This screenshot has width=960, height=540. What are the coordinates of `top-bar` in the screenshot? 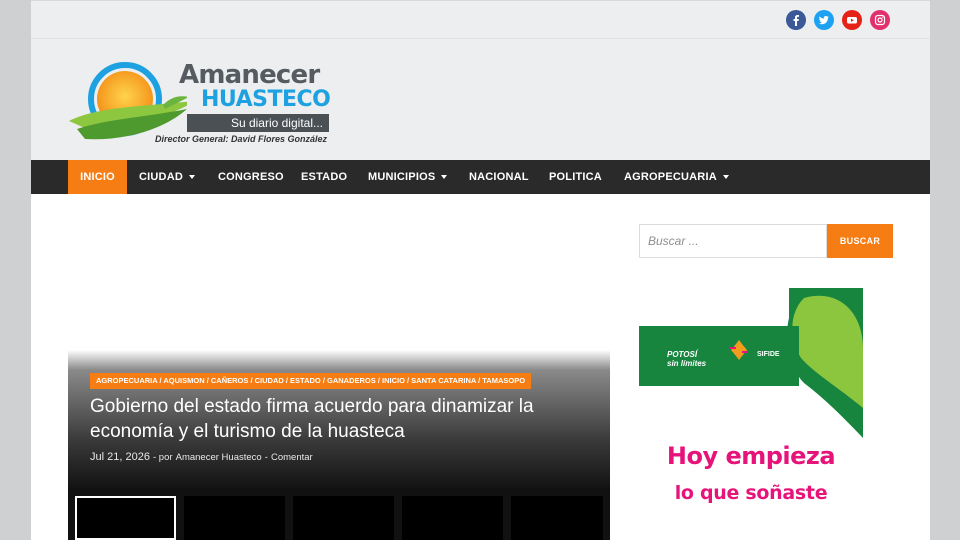 It's located at (480, 19).